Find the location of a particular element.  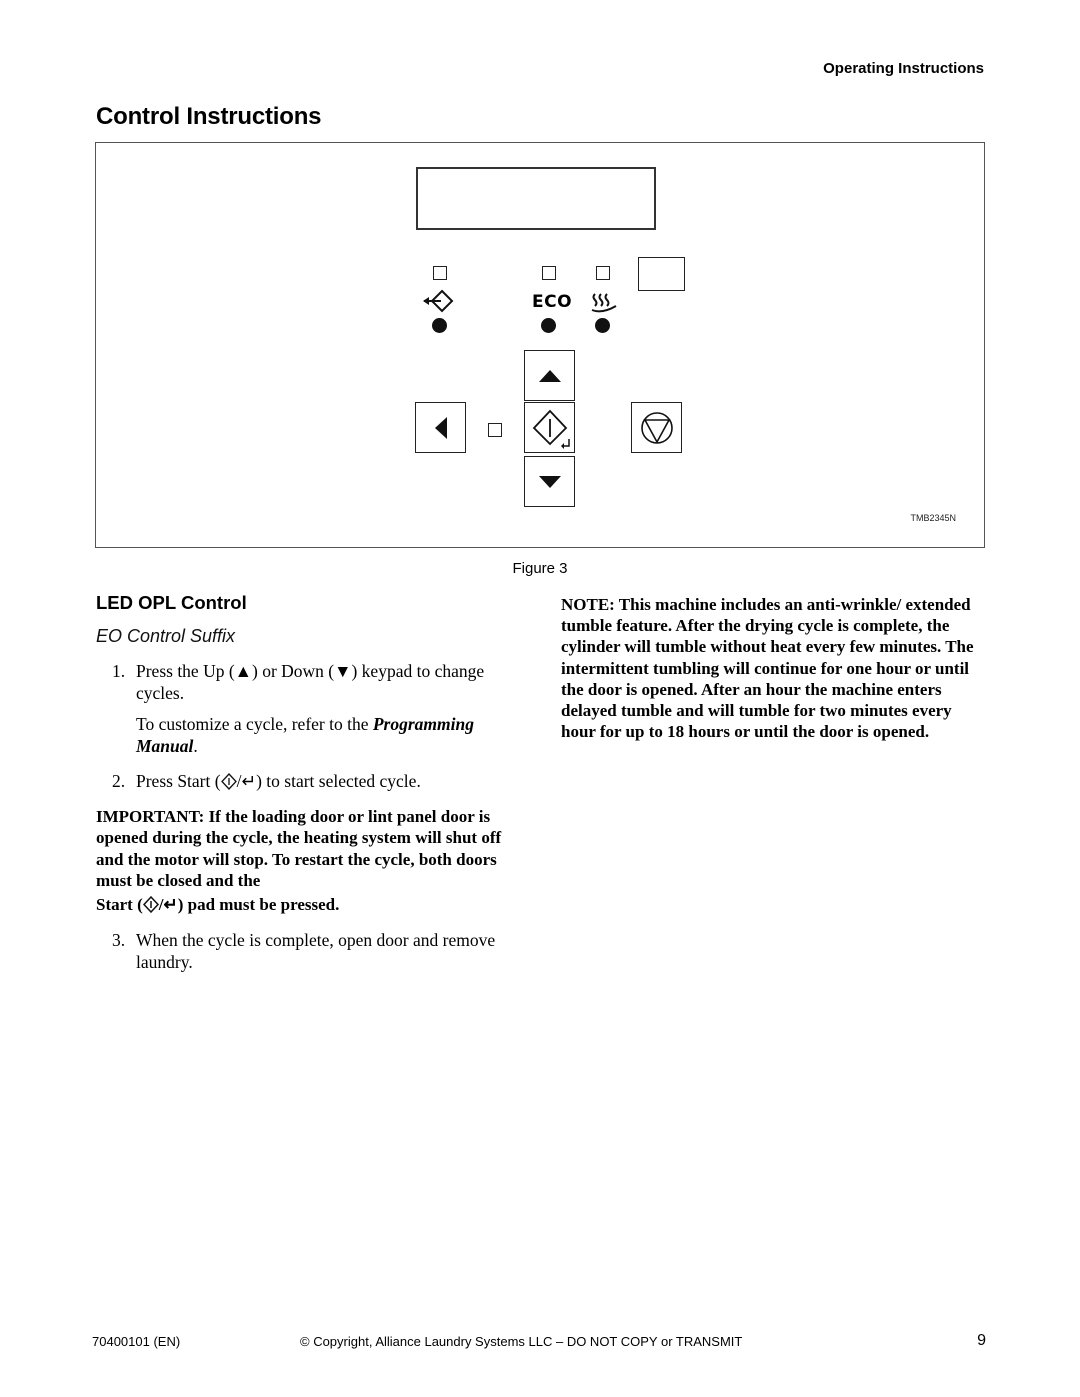

important-text: Start ( is located at coordinates (119, 904).